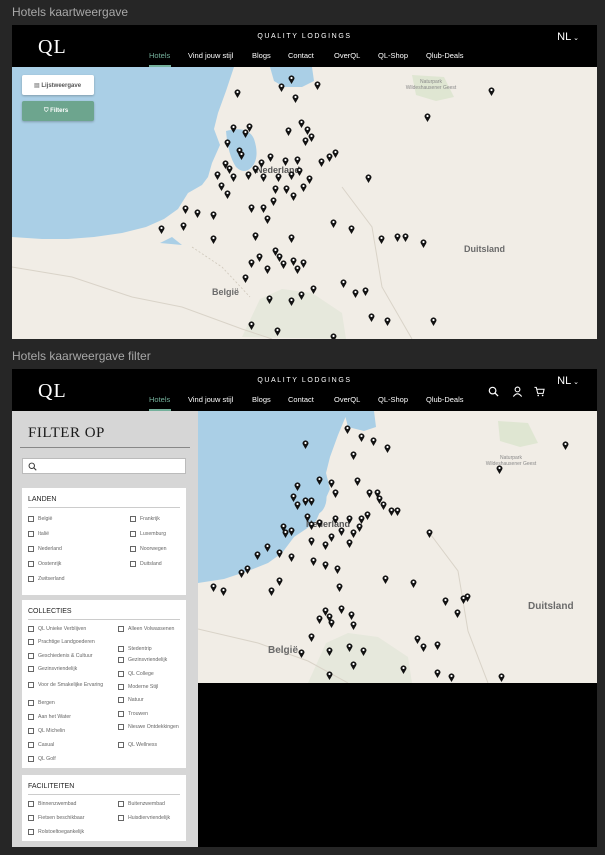  Describe the element at coordinates (539, 391) in the screenshot. I see `cart-icon` at that location.